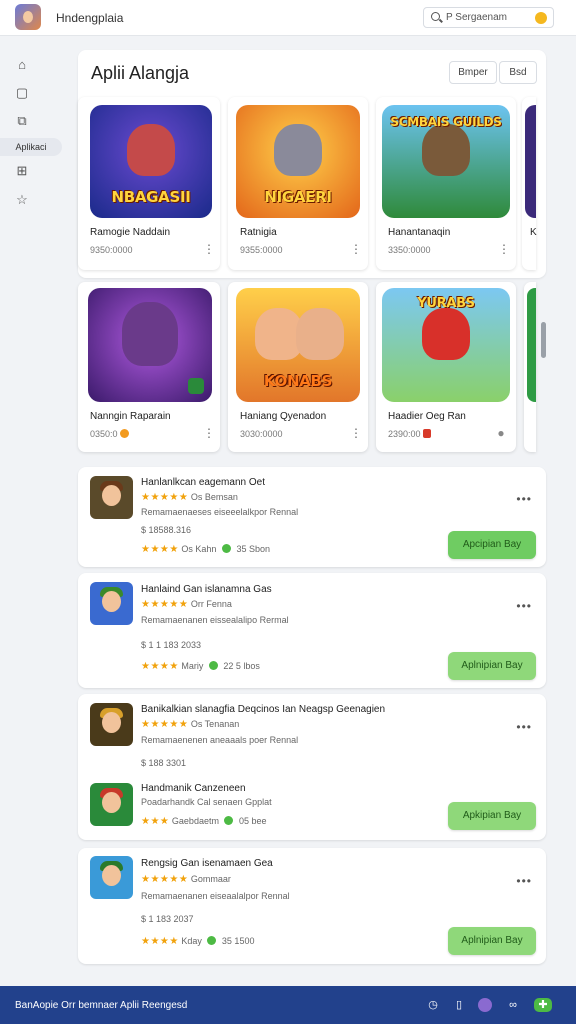  I want to click on tile-name: Haadier Oeg Ran, so click(427, 416).